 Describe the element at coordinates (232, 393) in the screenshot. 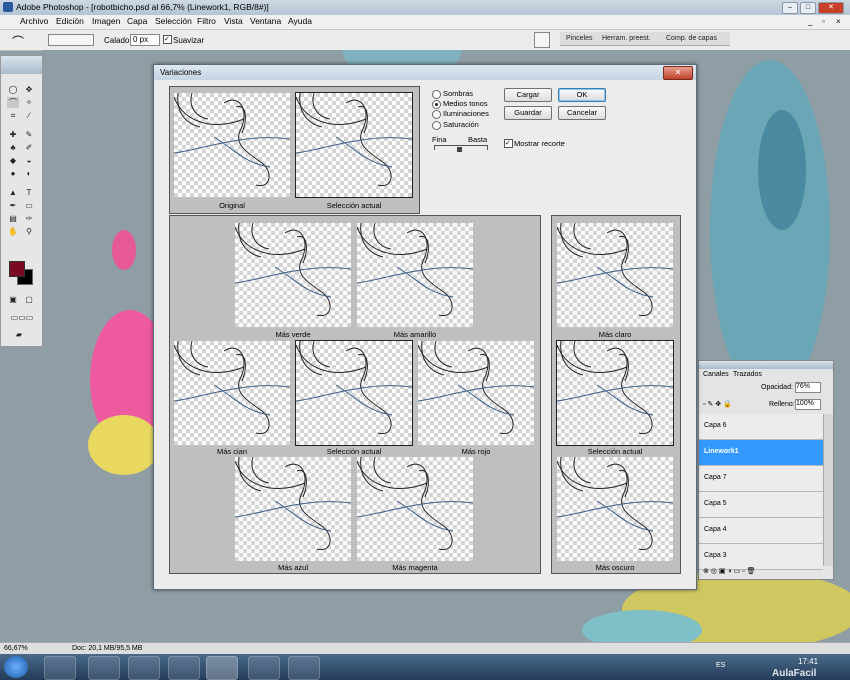

I see `thumb-mas-cian` at that location.